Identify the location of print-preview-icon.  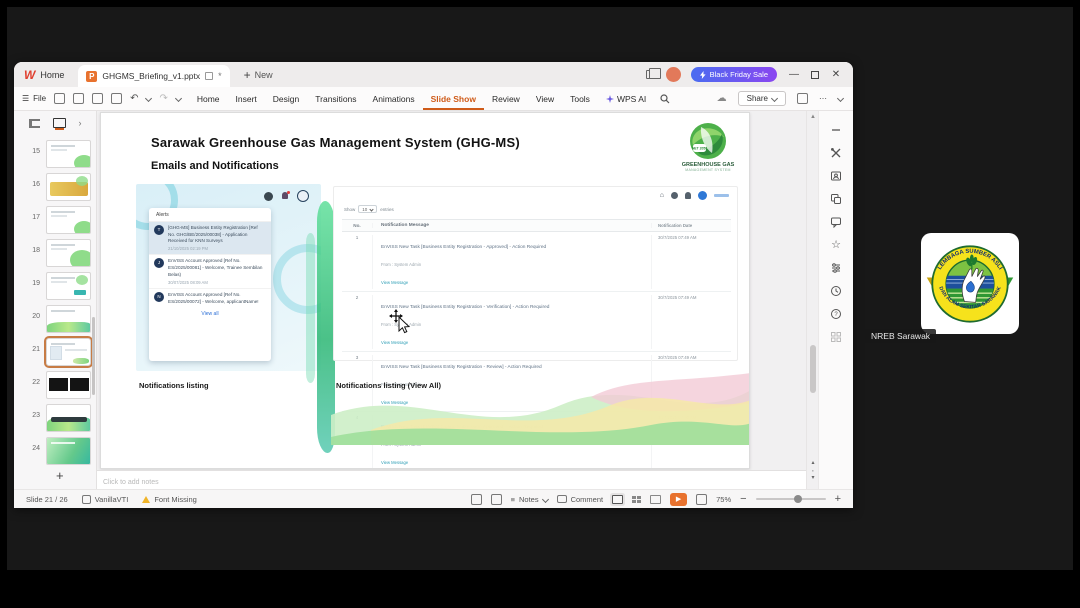
(117, 98).